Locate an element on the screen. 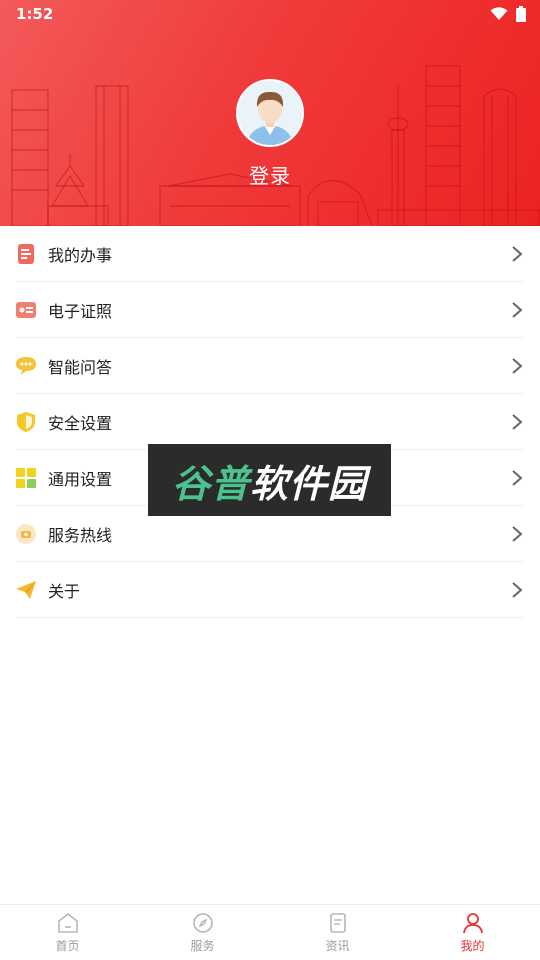 The width and height of the screenshot is (540, 960). menu-item-e-license: 电子证照 is located at coordinates (270, 310).